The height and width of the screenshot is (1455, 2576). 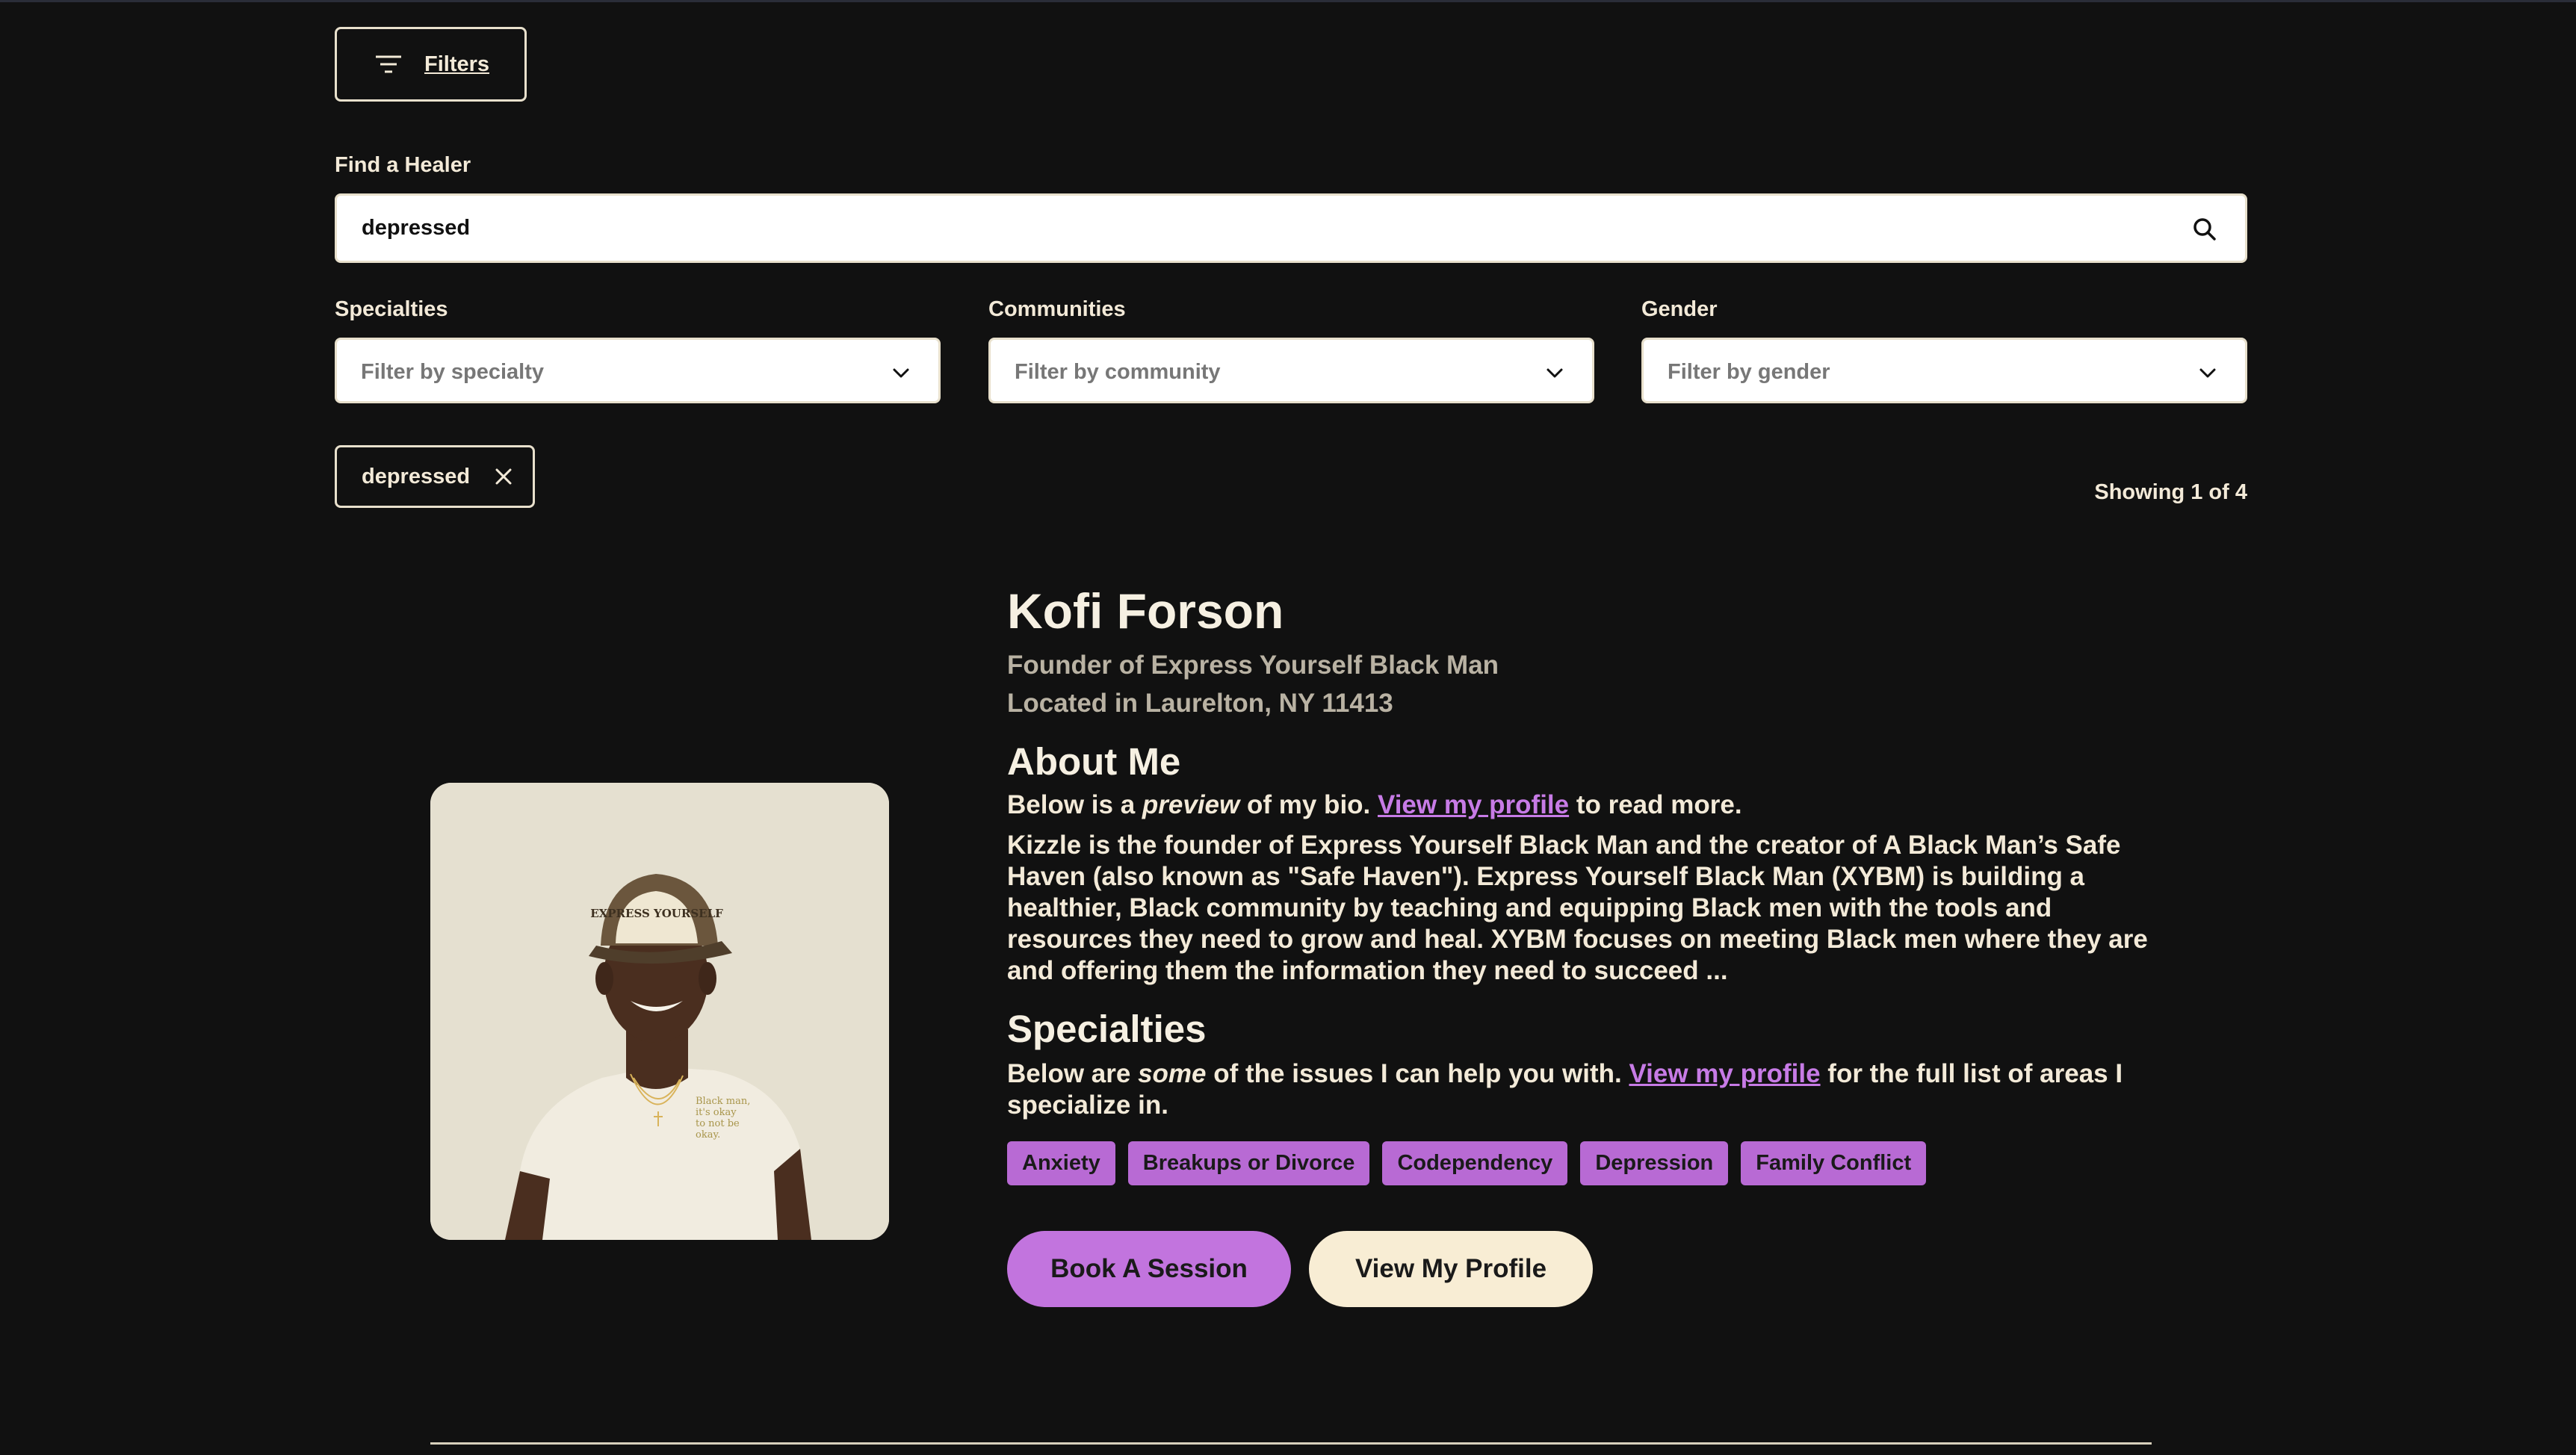 I want to click on about-intro-text: Below is a, so click(x=1074, y=804).